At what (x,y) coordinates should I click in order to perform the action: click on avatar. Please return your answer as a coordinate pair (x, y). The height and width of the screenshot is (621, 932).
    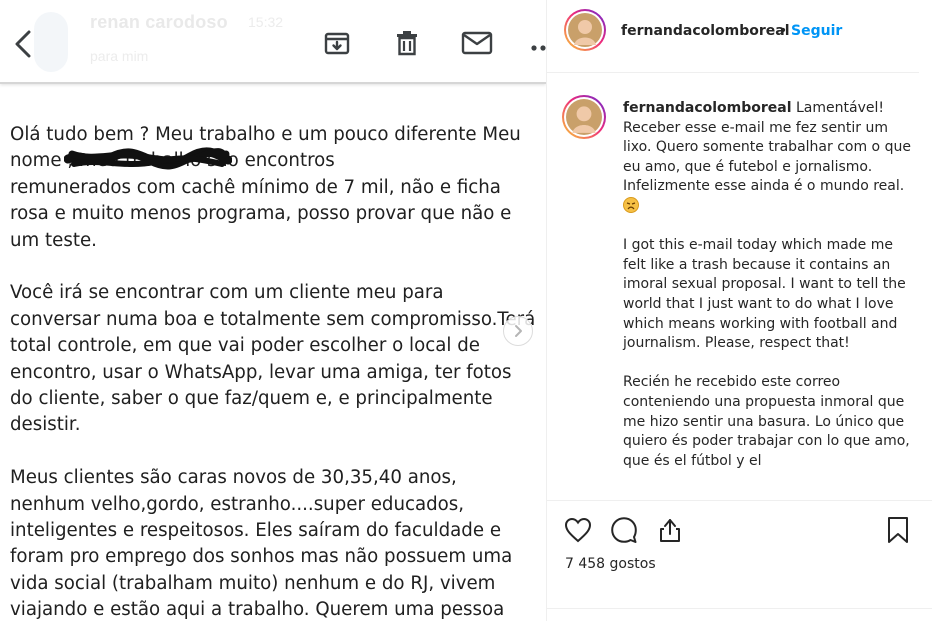
    Looking at the image, I should click on (585, 30).